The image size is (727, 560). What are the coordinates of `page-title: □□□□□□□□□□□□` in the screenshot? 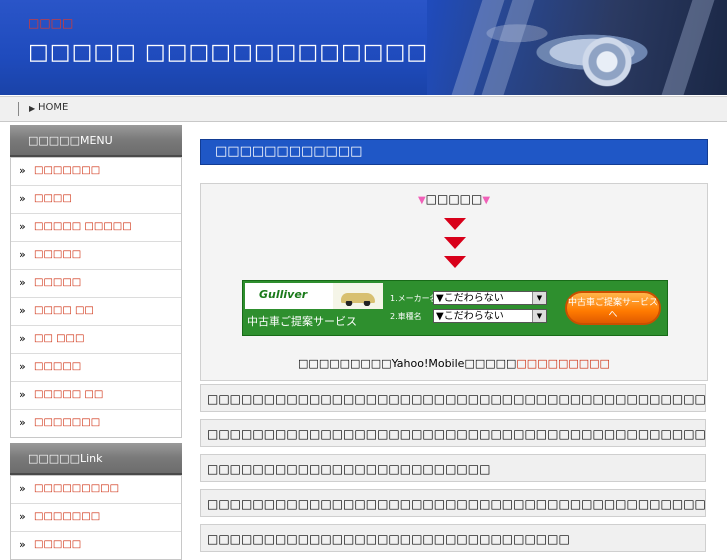 It's located at (454, 152).